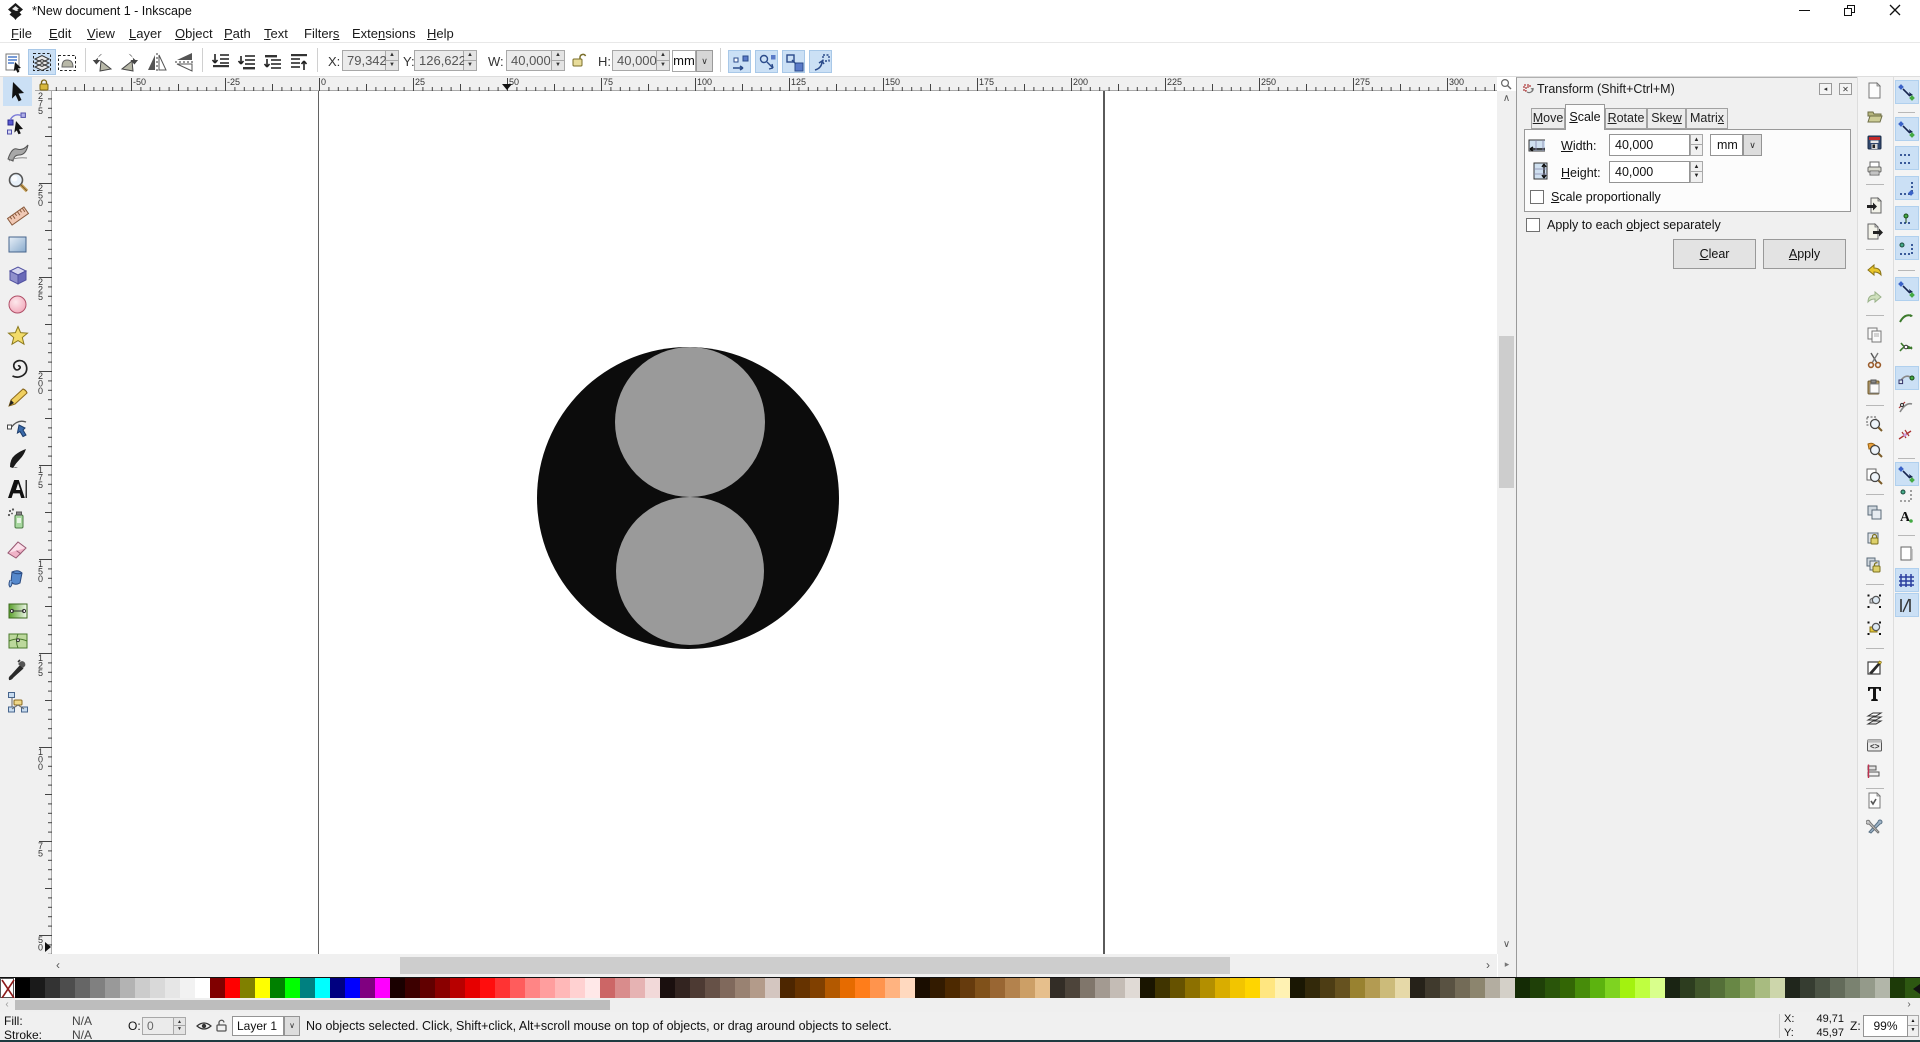 The width and height of the screenshot is (1920, 1042). What do you see at coordinates (986, 82) in the screenshot?
I see `svg-text: 175` at bounding box center [986, 82].